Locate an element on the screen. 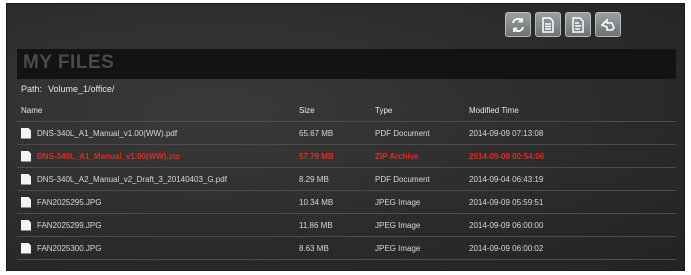 This screenshot has width=691, height=275. file-modified: 2014-09-09 06:00:00 is located at coordinates (506, 225).